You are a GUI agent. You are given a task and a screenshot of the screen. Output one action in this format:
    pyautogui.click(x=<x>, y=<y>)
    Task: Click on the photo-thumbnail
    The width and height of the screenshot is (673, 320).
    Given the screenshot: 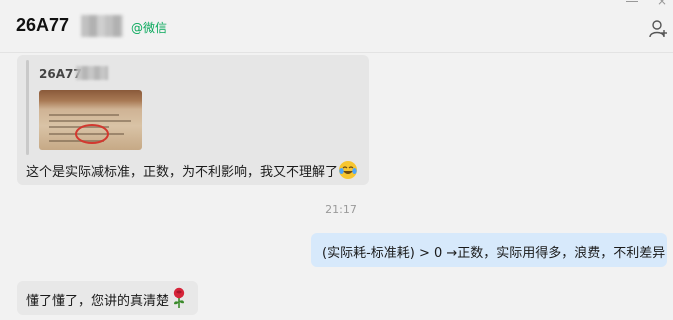 What is the action you would take?
    pyautogui.click(x=90, y=120)
    